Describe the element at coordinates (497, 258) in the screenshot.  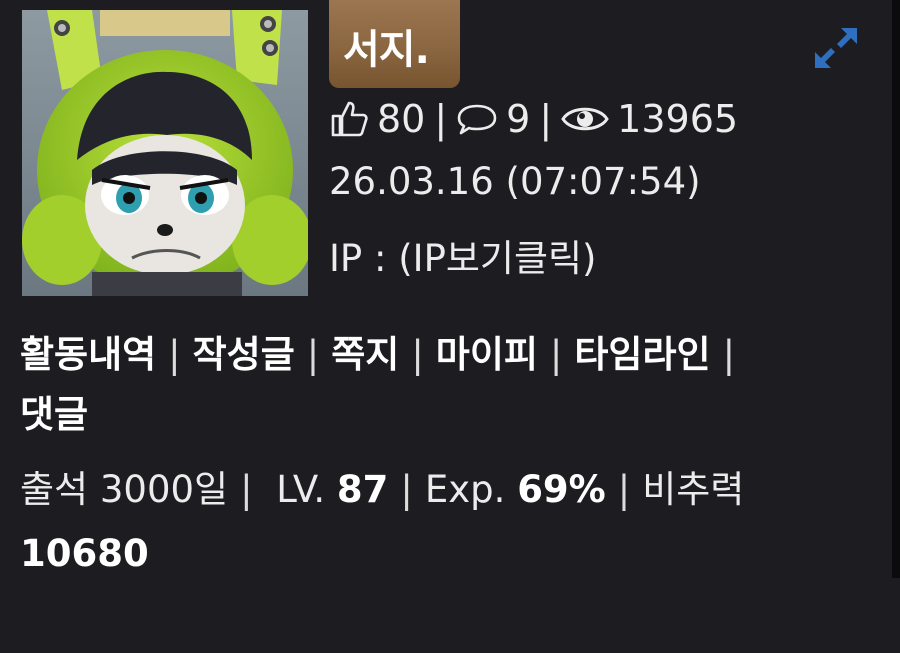
I see `ip-reveal-link: (IP보기클릭)` at that location.